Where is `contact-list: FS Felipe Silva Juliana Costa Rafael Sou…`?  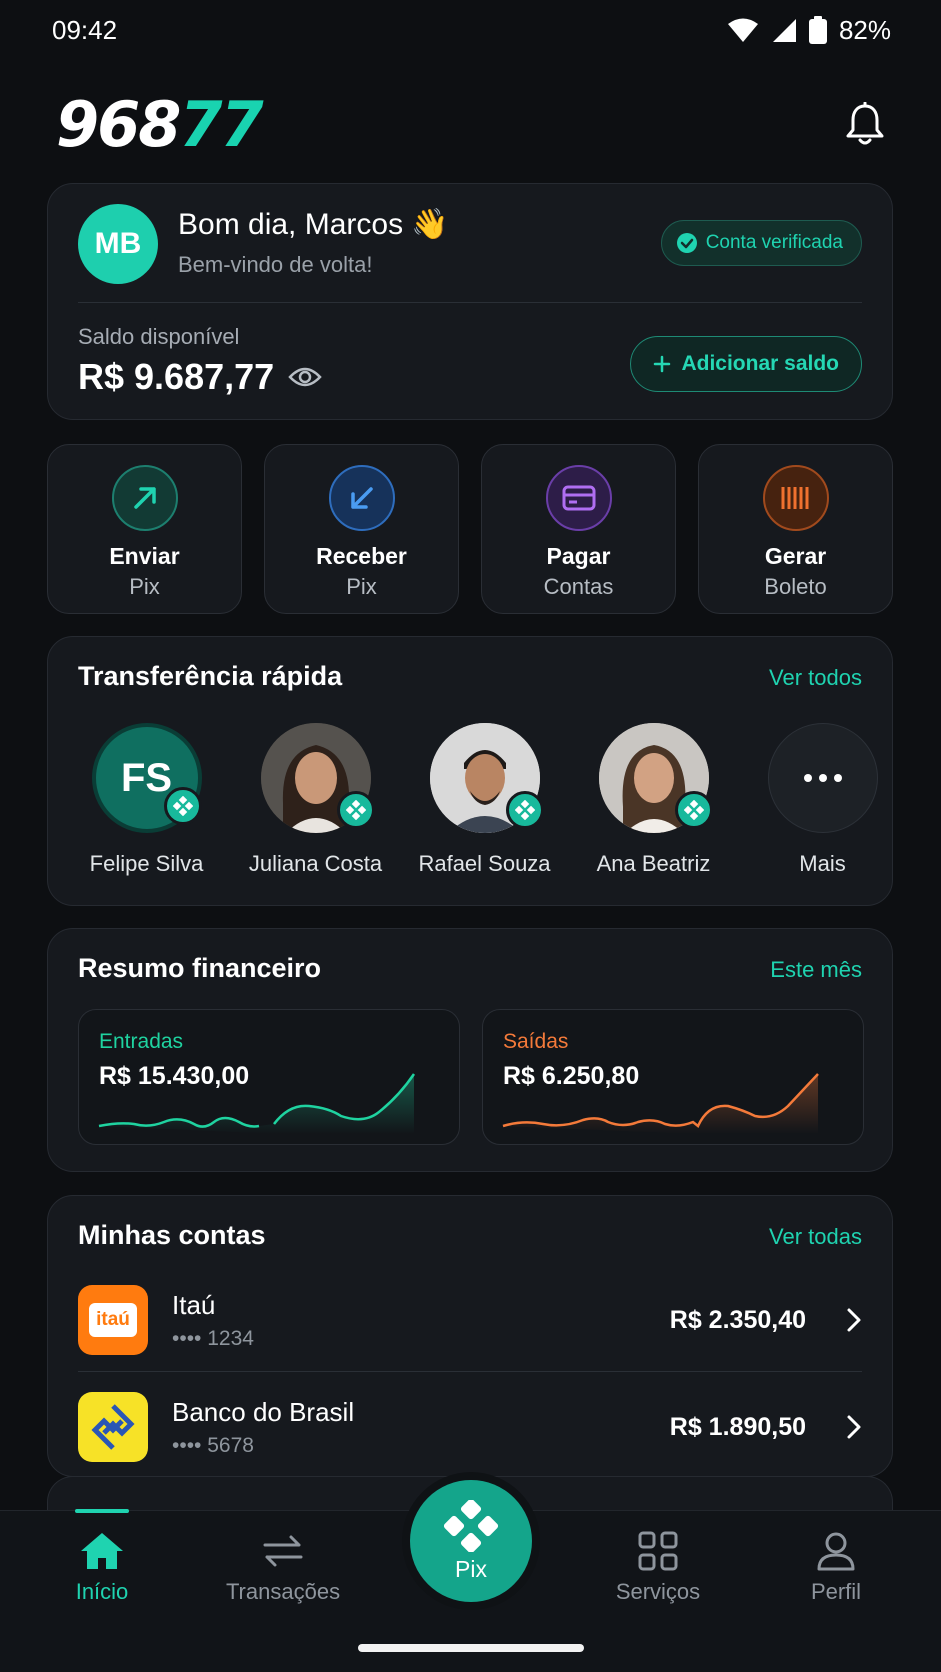 contact-list: FS Felipe Silva Juliana Costa Rafael Sou… is located at coordinates (485, 800).